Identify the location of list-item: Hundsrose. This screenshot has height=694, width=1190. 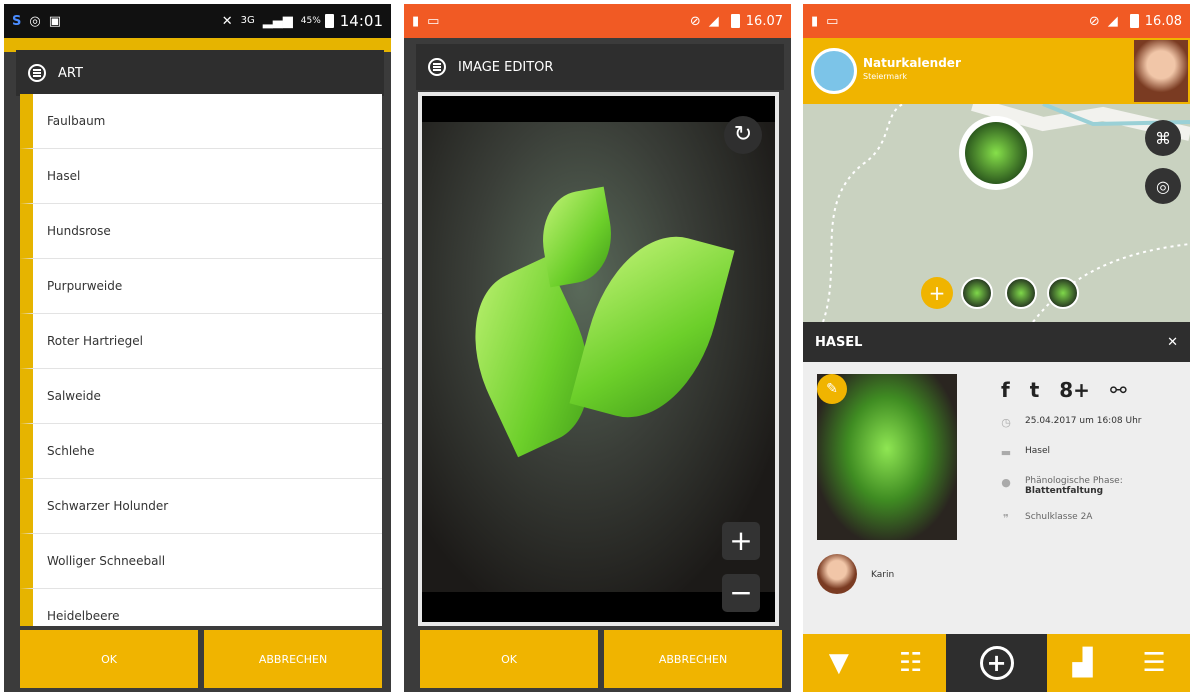
(201, 231).